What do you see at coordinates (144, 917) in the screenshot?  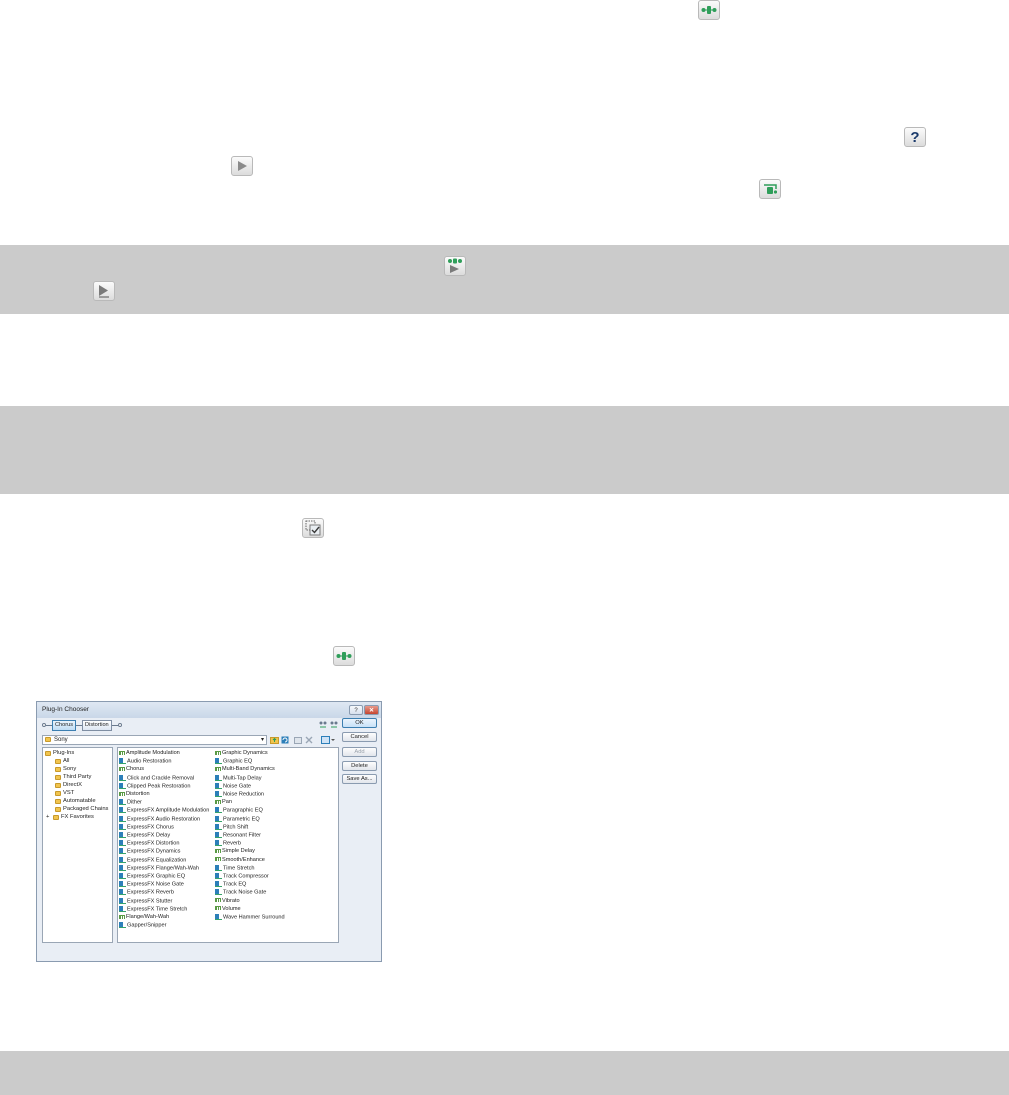 I see `plugin-list-item: Flange/Wah-Wah` at bounding box center [144, 917].